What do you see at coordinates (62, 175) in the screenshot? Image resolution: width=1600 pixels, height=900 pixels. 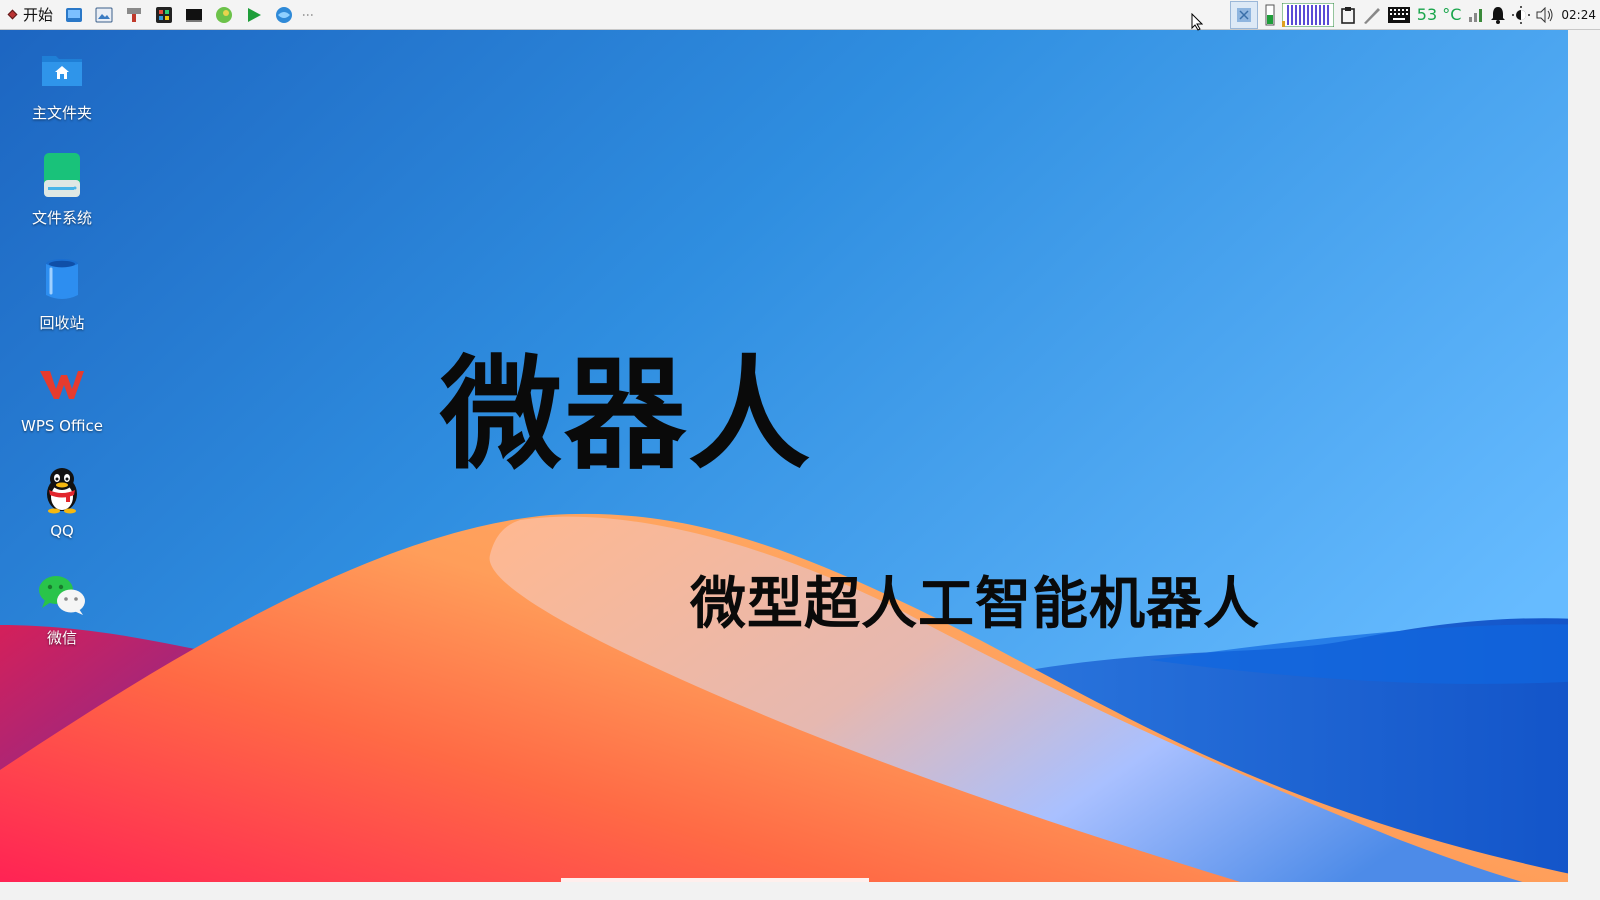 I see `drive-icon` at bounding box center [62, 175].